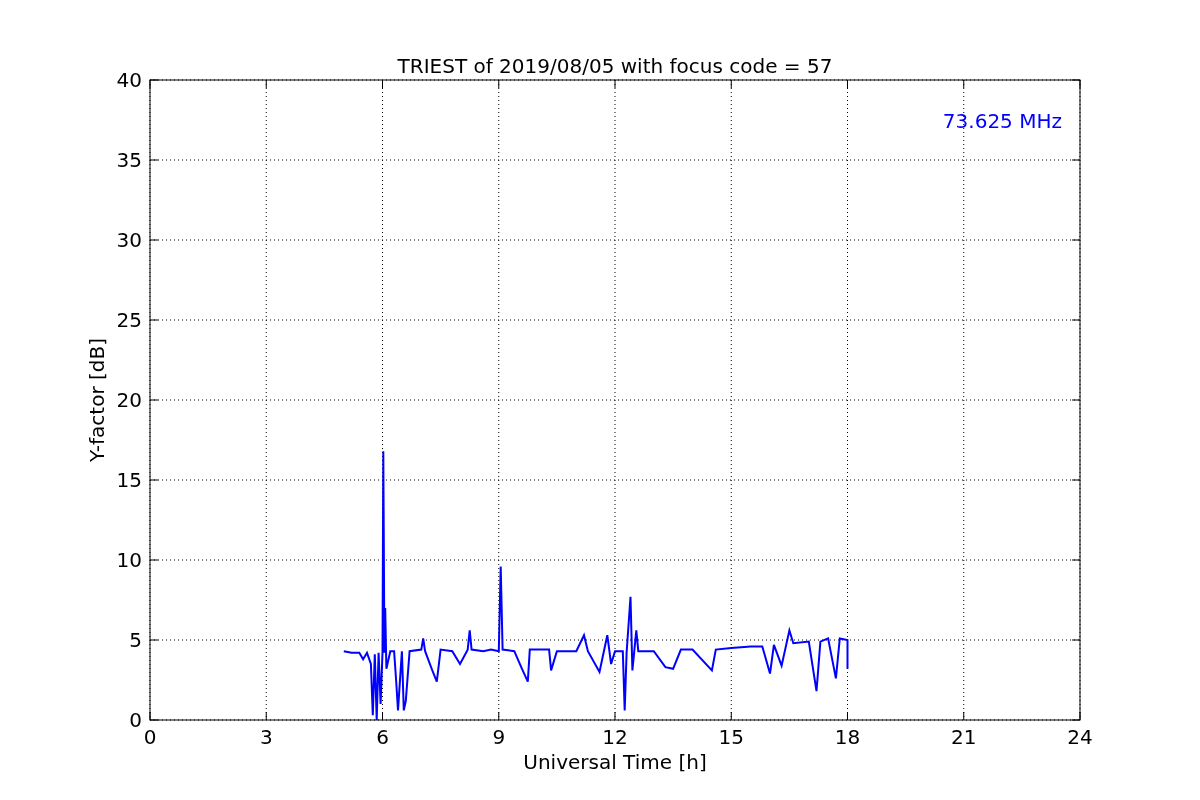 Image resolution: width=1200 pixels, height=800 pixels. What do you see at coordinates (129, 400) in the screenshot?
I see `tick-label: 20` at bounding box center [129, 400].